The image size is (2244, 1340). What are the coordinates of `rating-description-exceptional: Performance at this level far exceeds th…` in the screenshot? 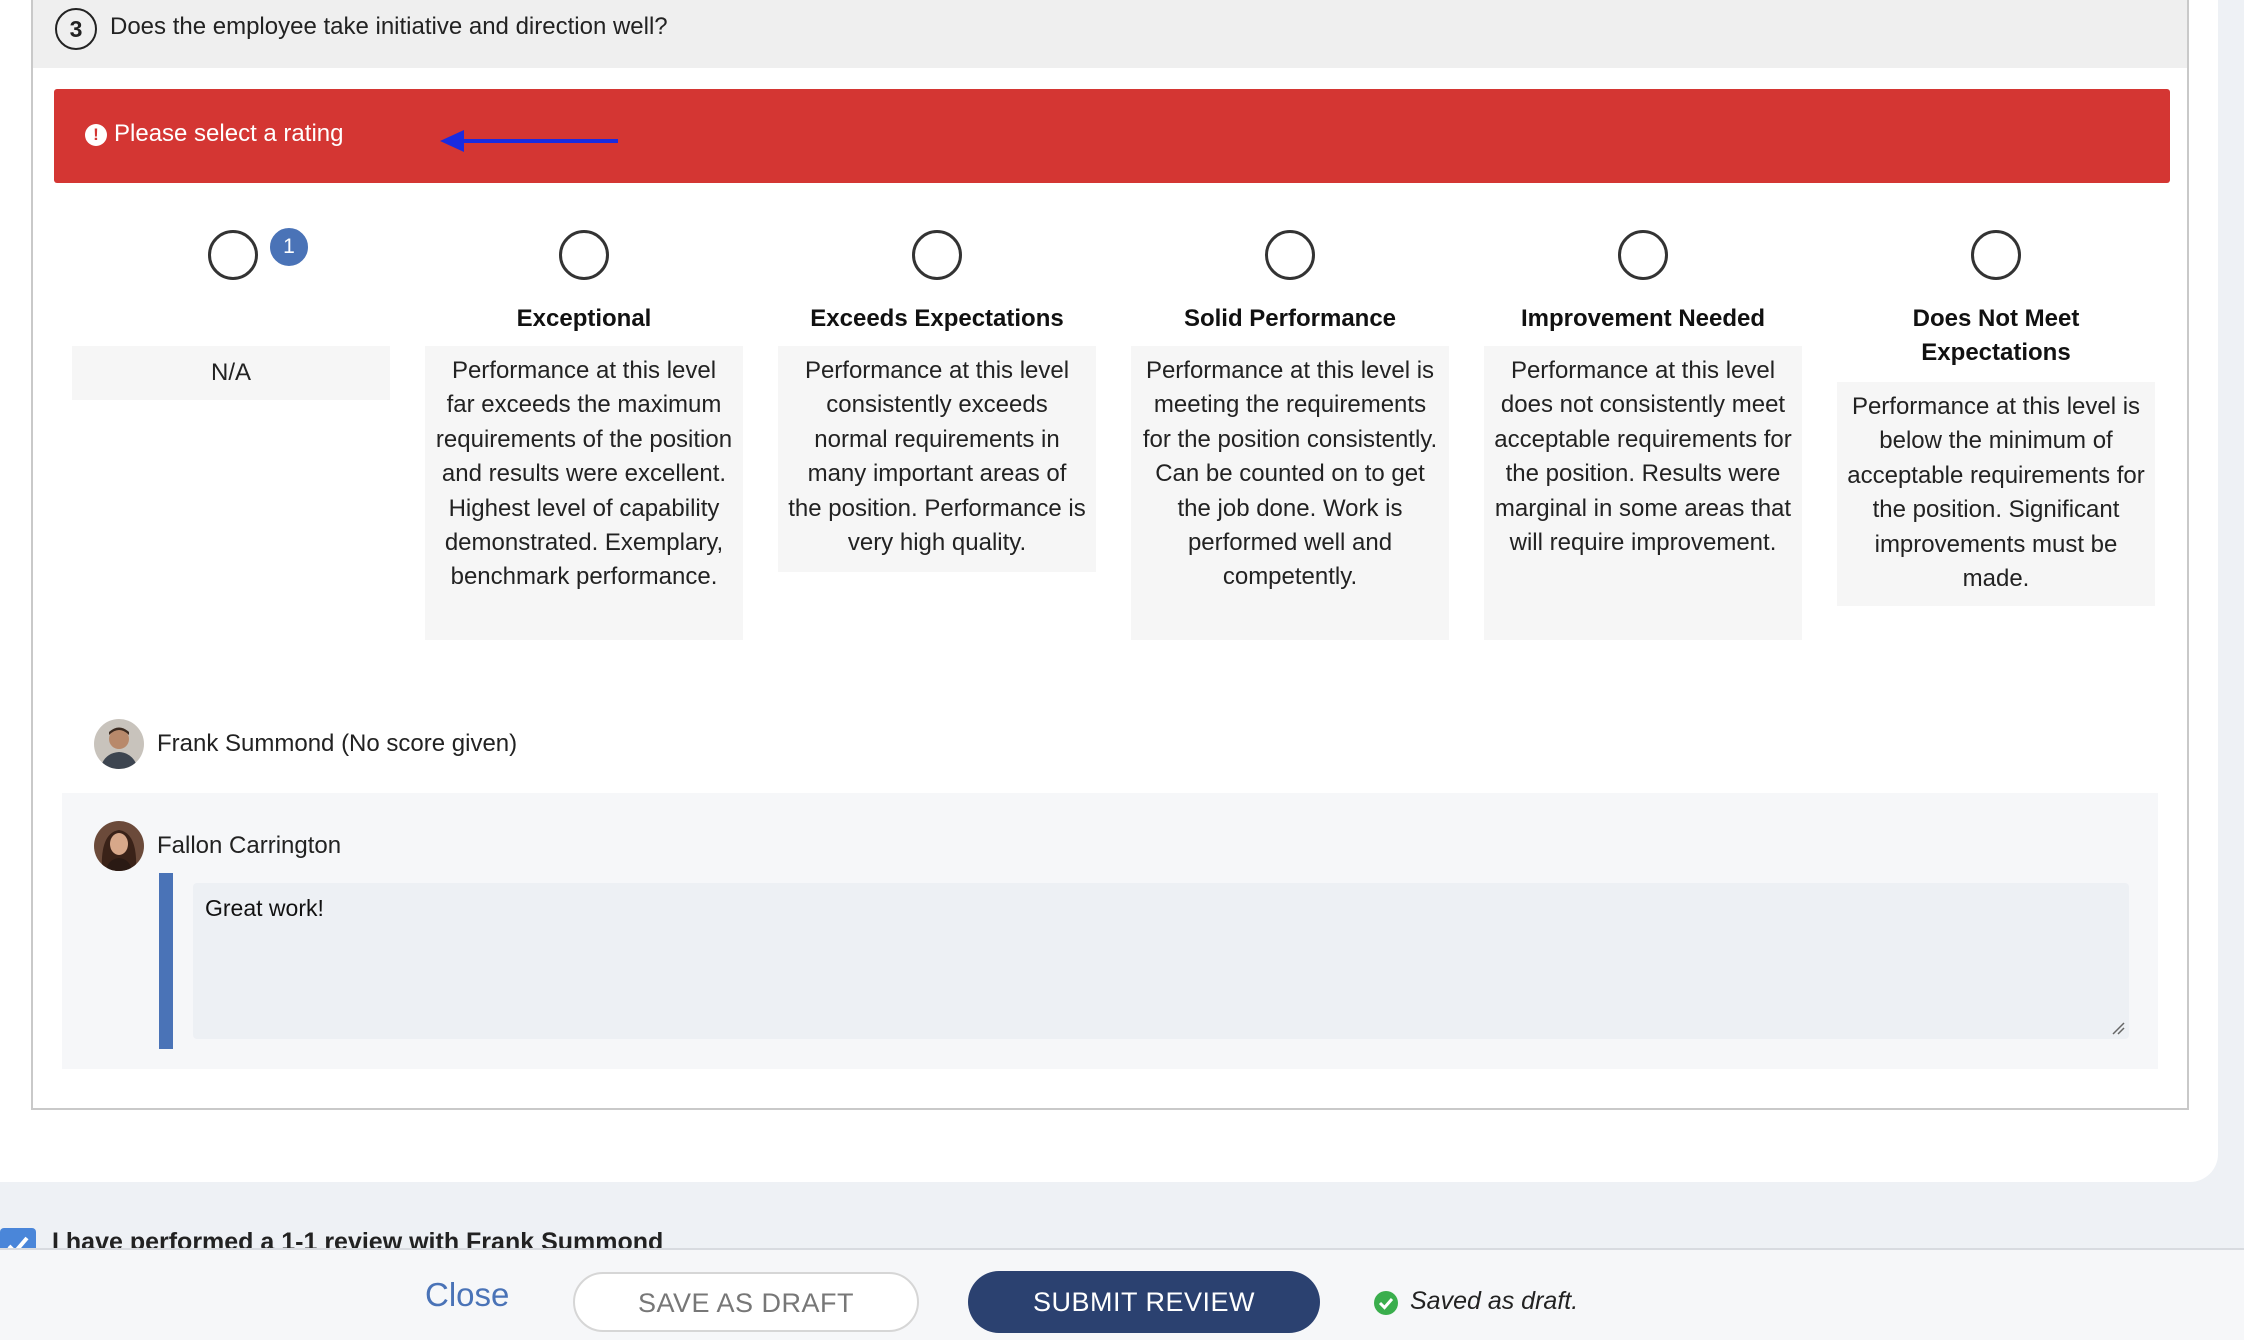 It's located at (584, 493).